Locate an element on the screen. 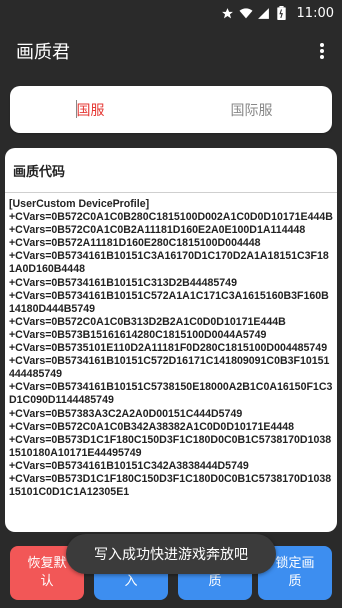  tab-label: 国际服 is located at coordinates (251, 110).